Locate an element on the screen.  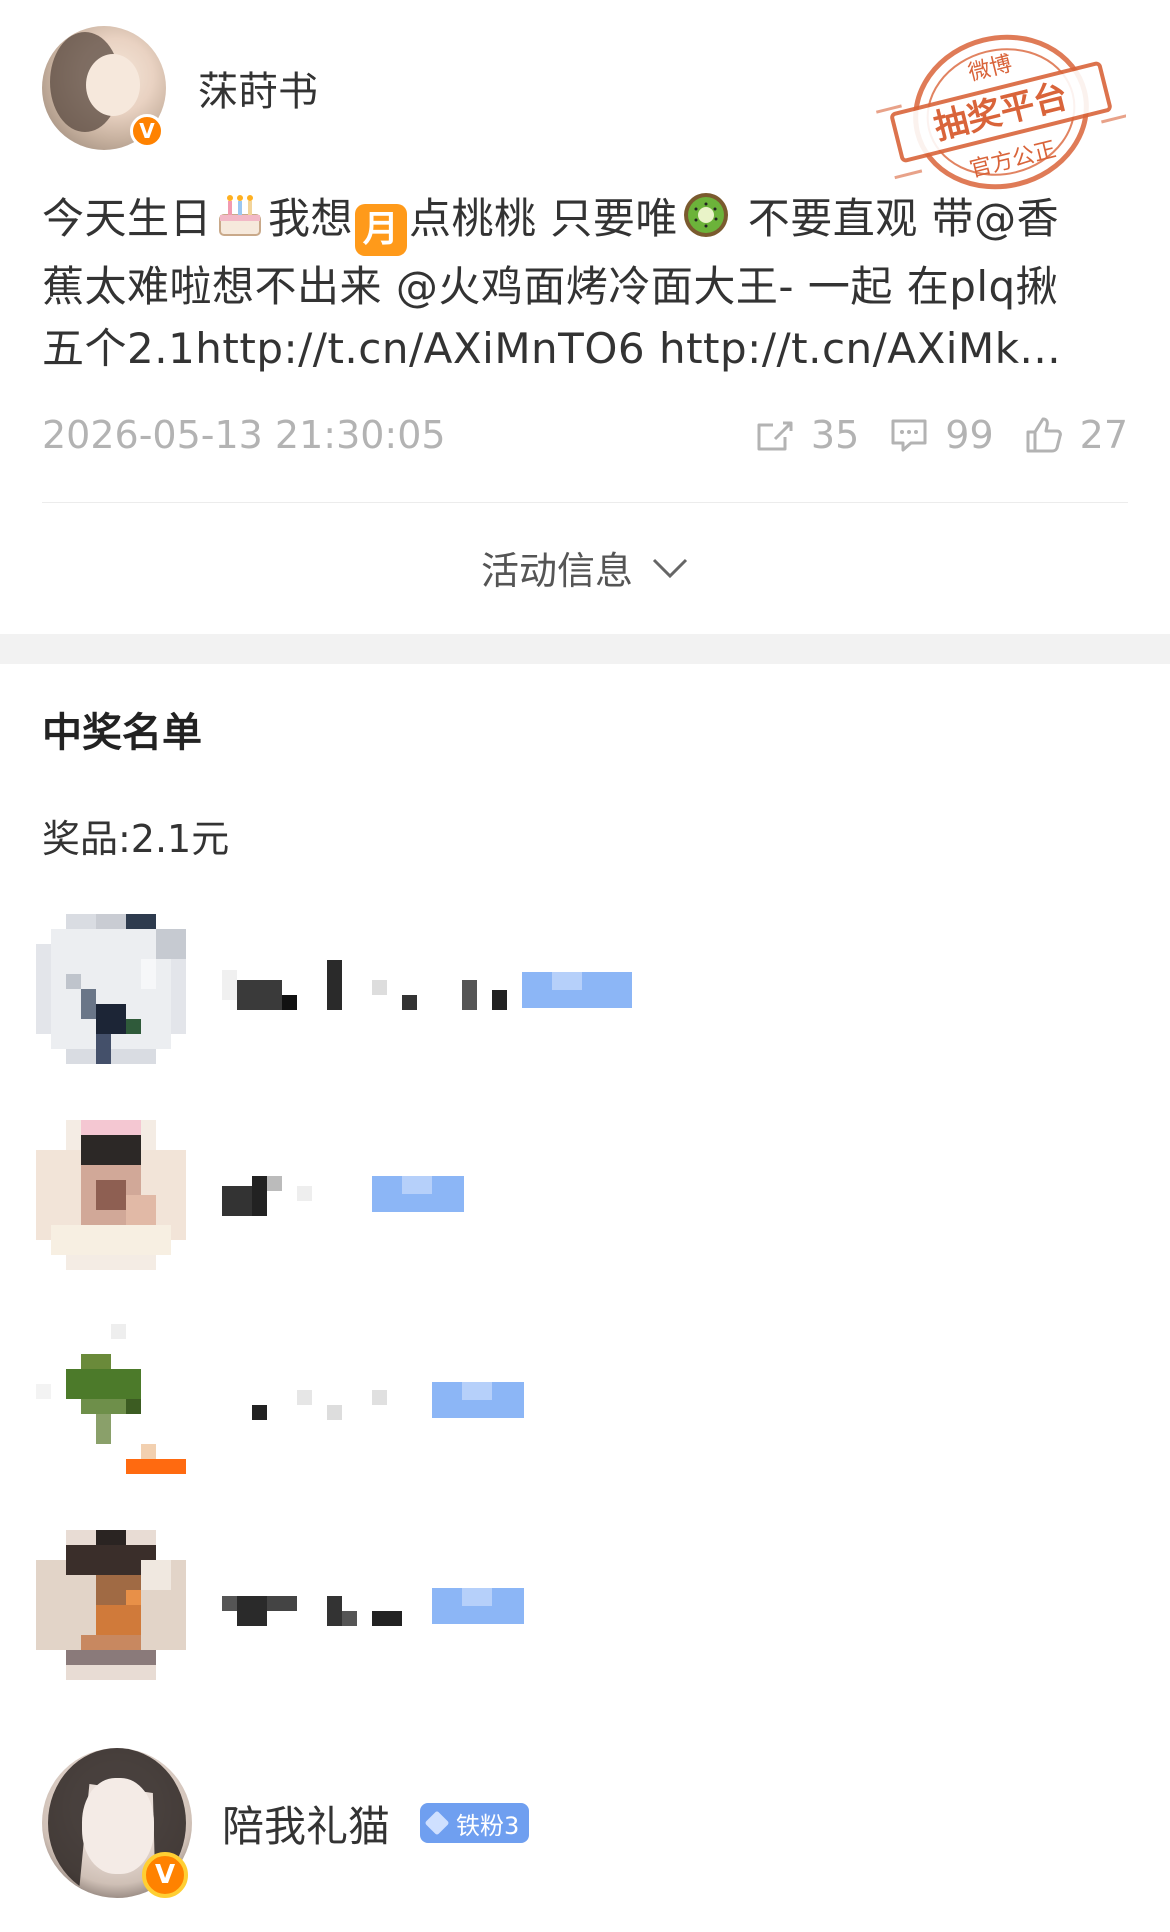
prize-label: 奖品:2.1元 is located at coordinates (136, 839).